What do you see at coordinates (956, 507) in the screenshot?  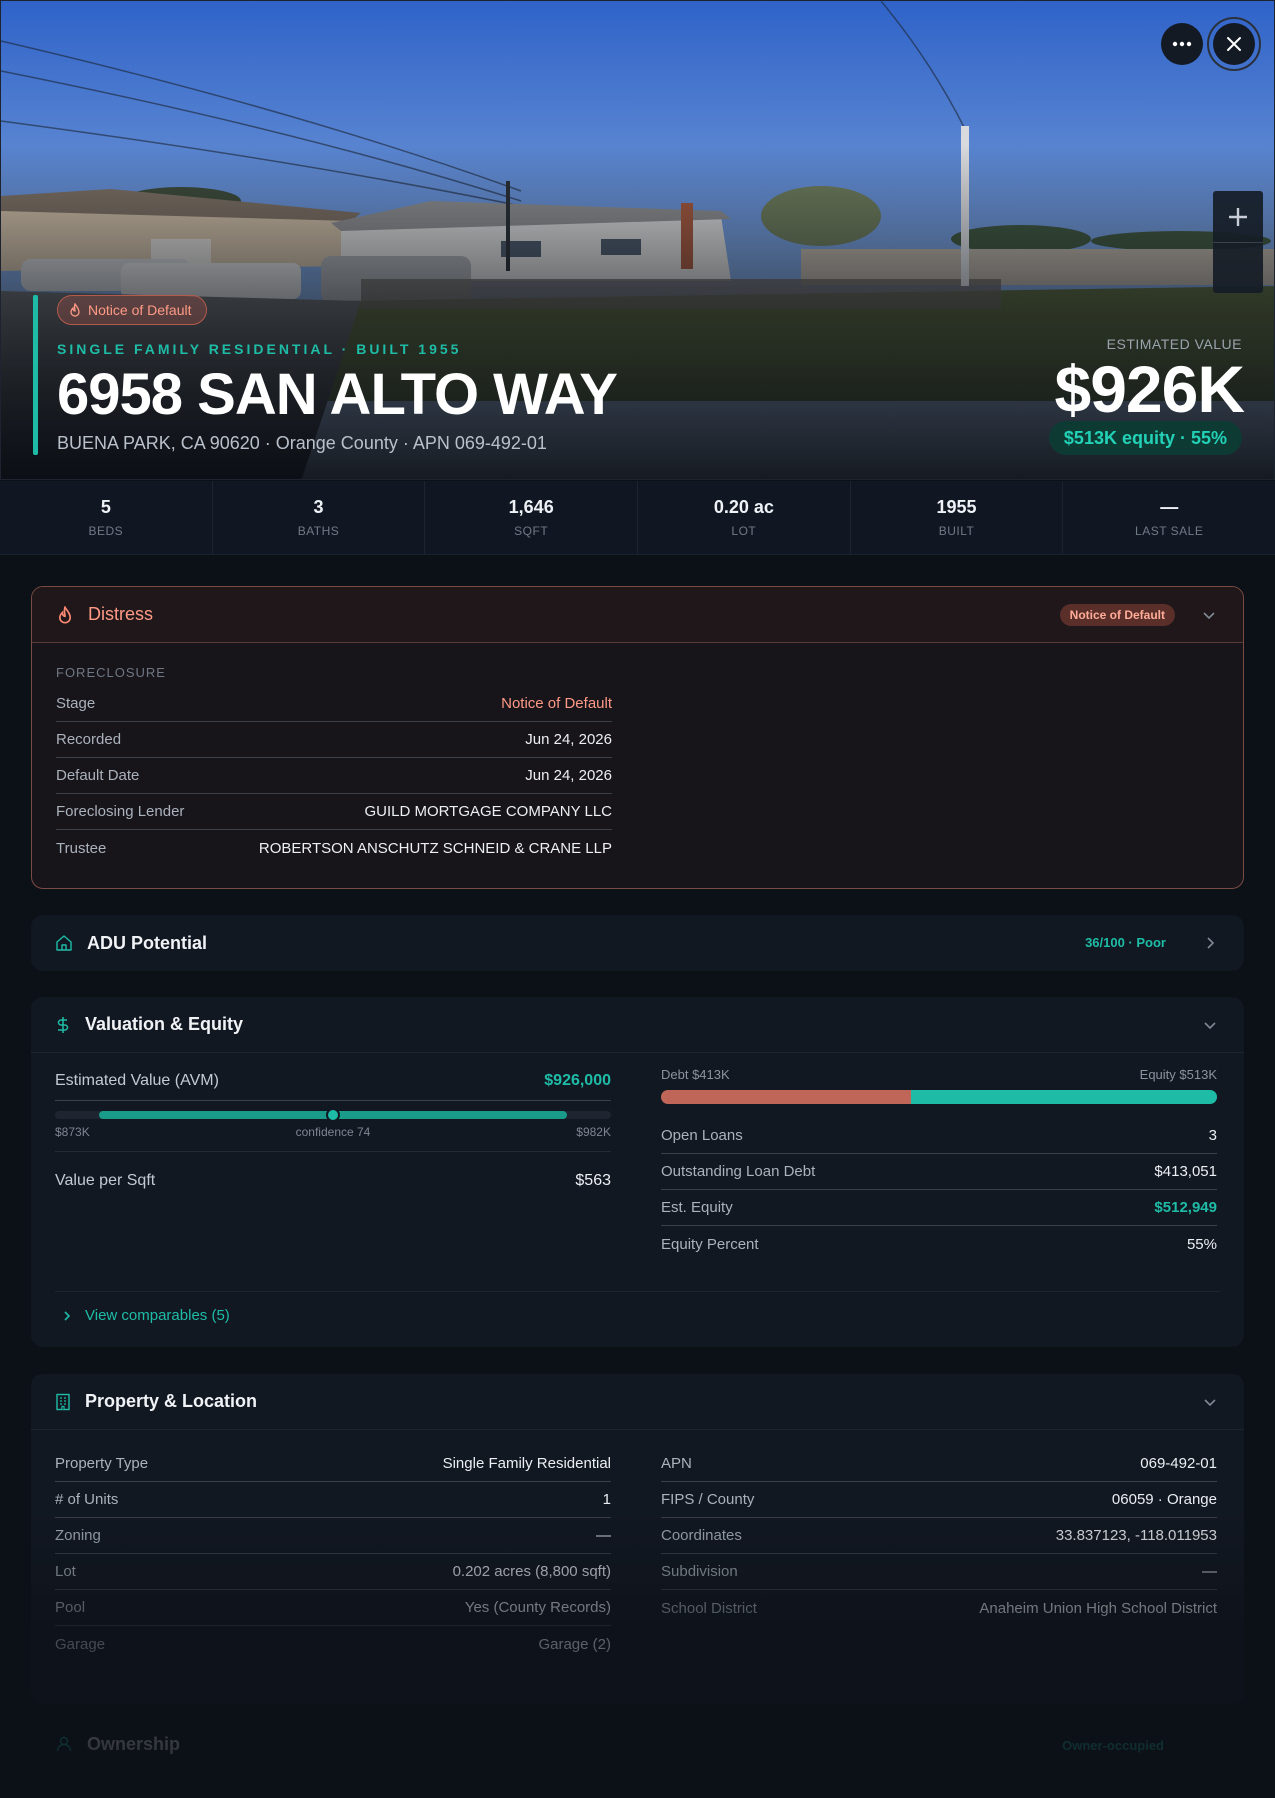 I see `stat-value: 1955` at bounding box center [956, 507].